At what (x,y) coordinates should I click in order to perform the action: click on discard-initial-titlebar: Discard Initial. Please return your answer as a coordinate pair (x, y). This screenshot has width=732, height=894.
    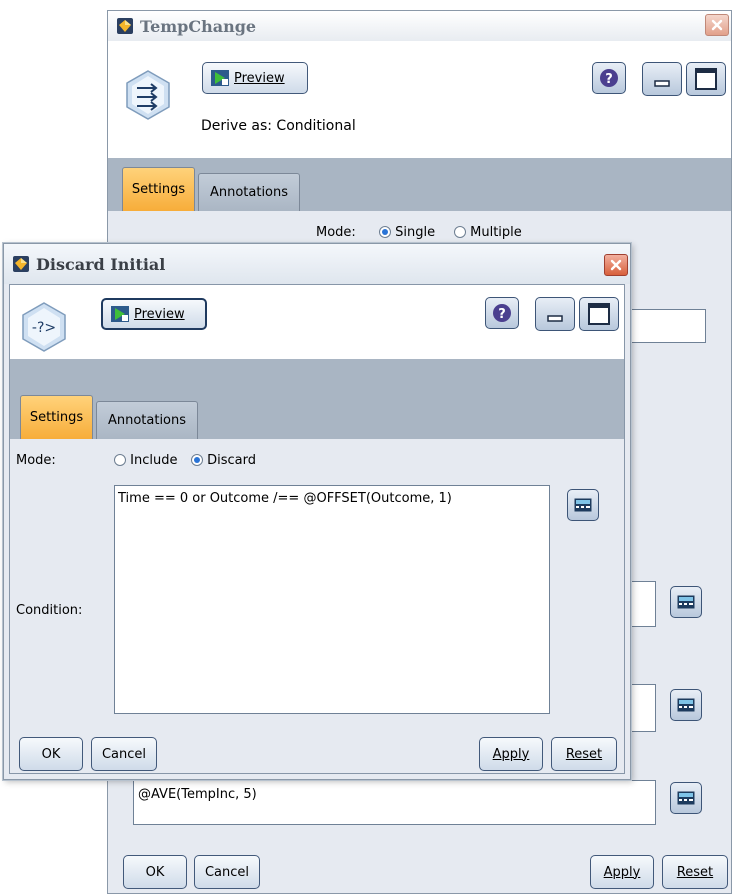
    Looking at the image, I should click on (317, 264).